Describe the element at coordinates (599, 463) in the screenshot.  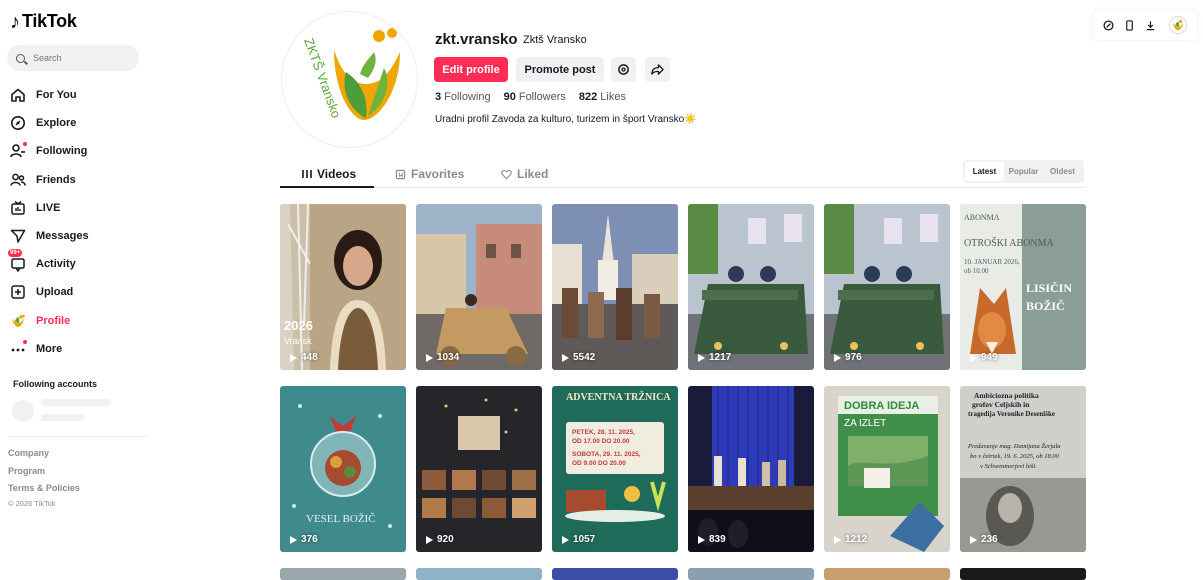
I see `svg-text: OD 9.00 DO 20.00` at that location.